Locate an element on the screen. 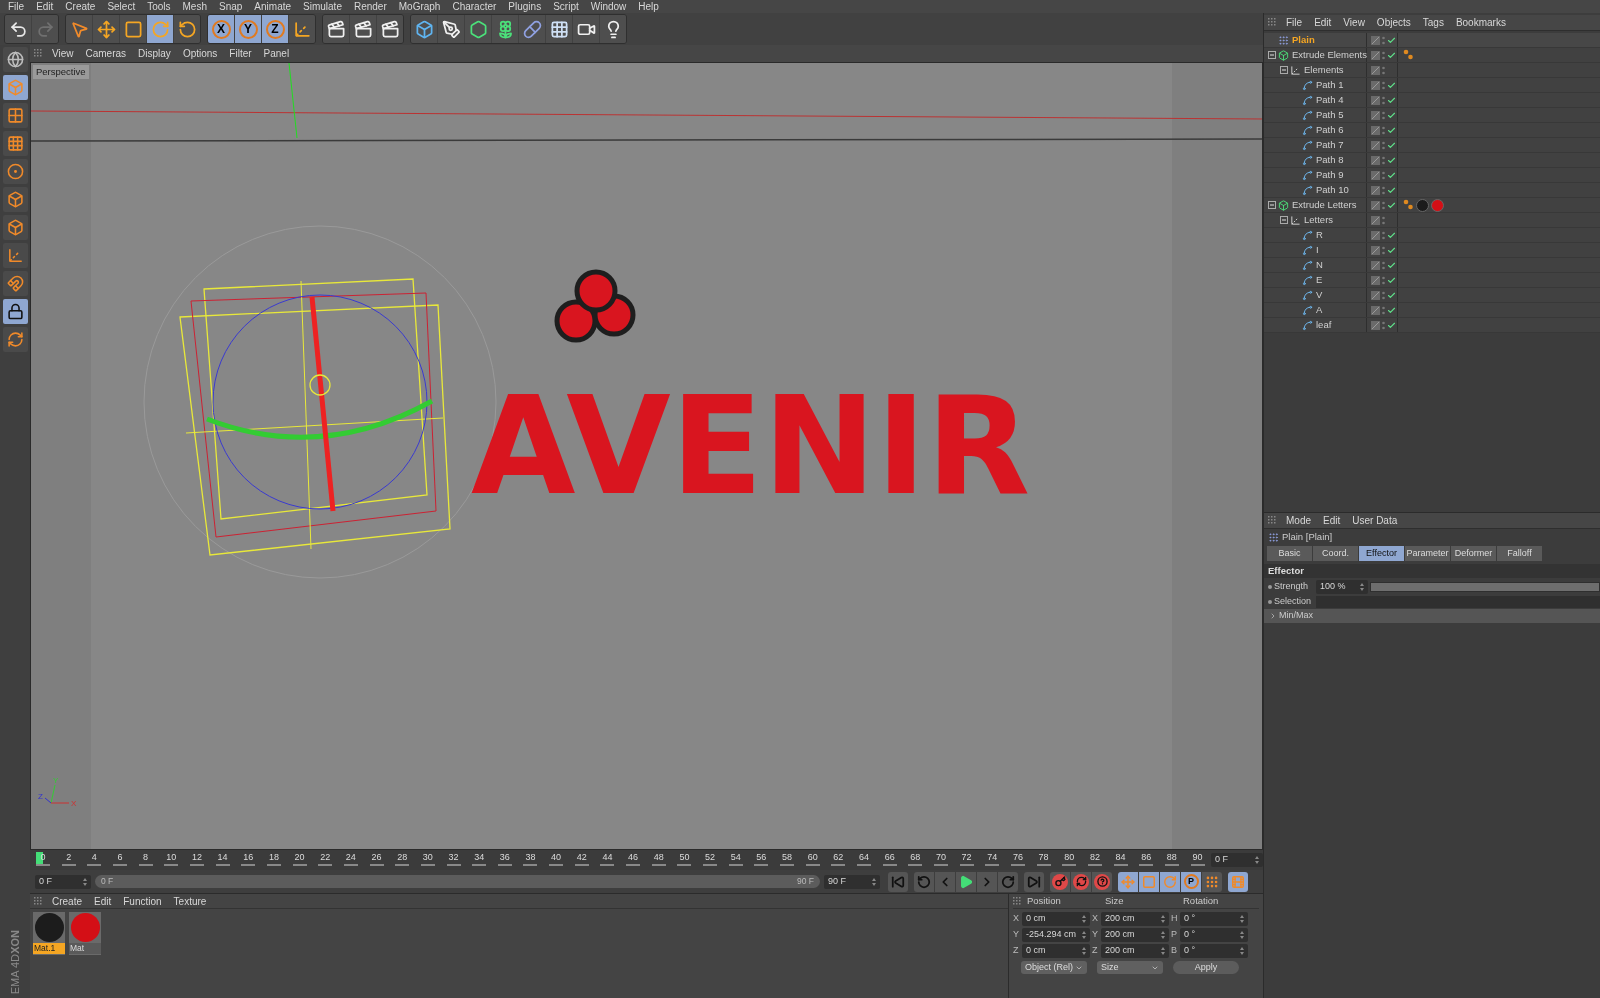  menu-item: Options is located at coordinates (200, 53).